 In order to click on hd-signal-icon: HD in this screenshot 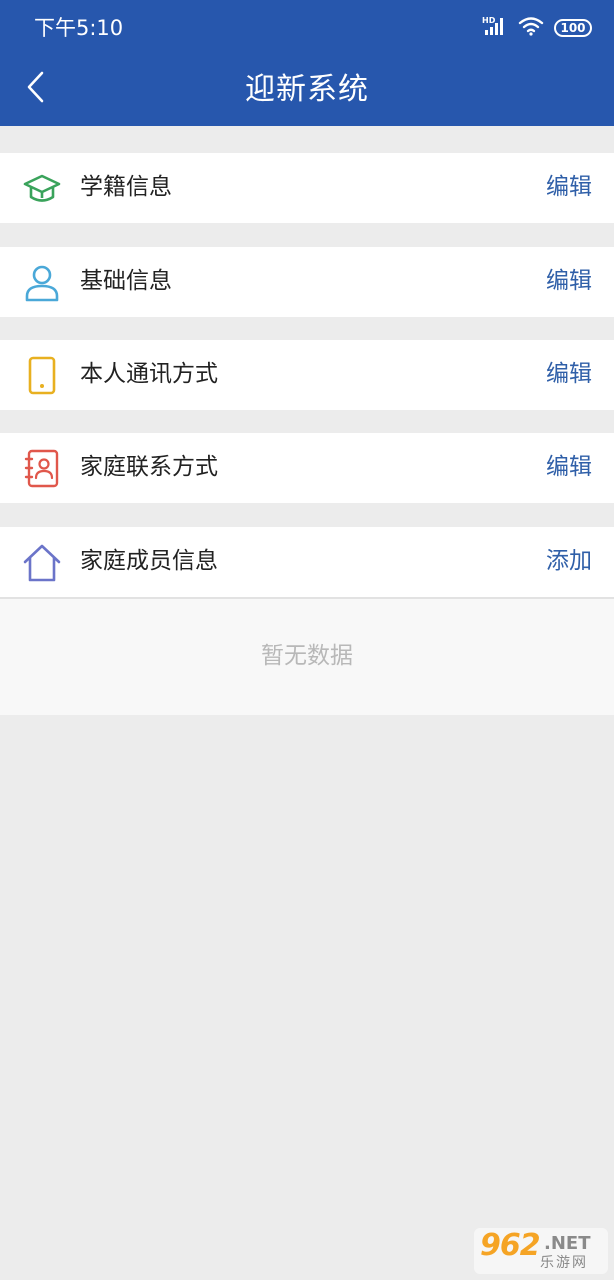, I will do `click(495, 28)`.